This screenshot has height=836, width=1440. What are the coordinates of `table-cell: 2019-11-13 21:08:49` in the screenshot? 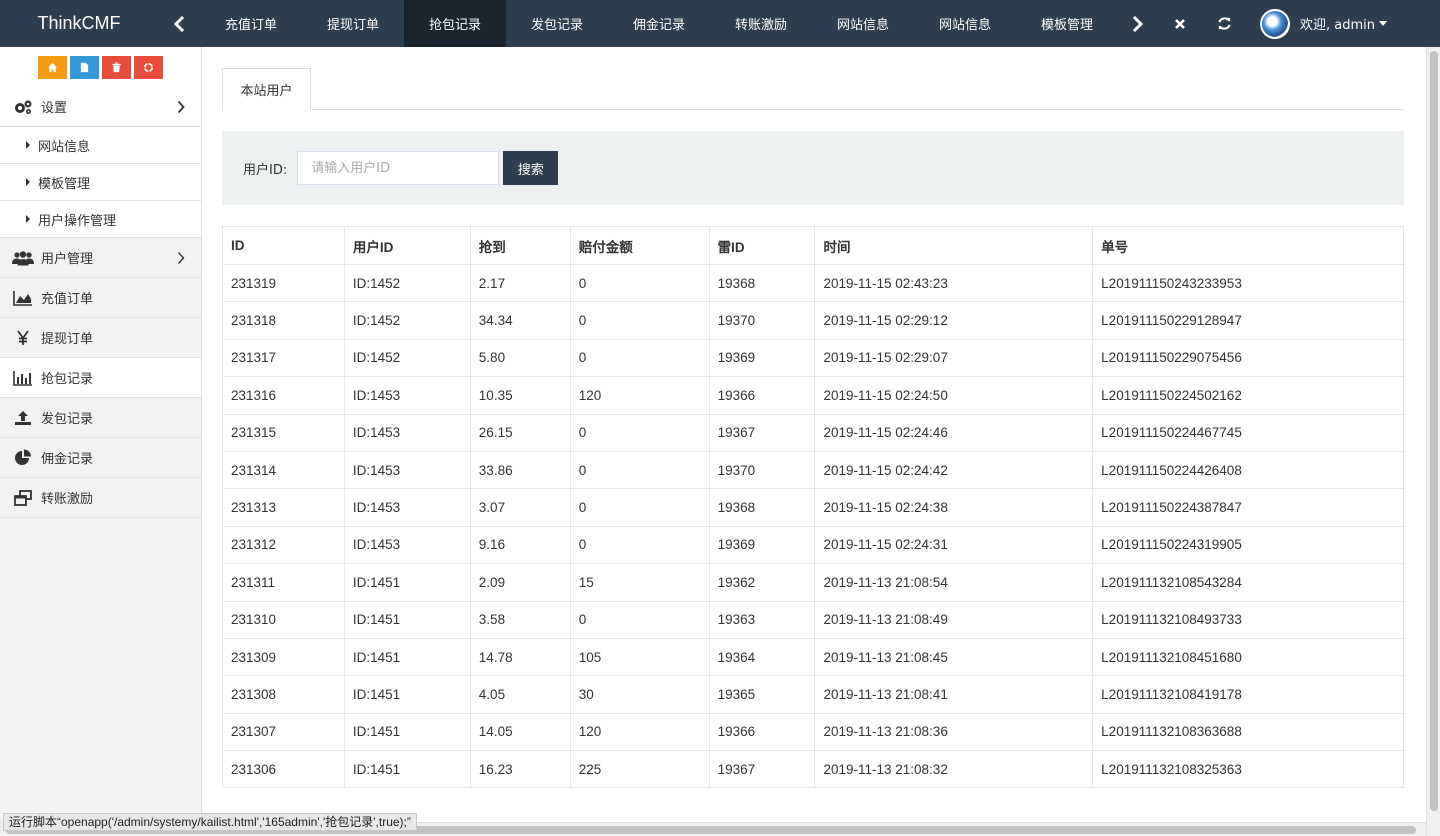 It's located at (954, 619).